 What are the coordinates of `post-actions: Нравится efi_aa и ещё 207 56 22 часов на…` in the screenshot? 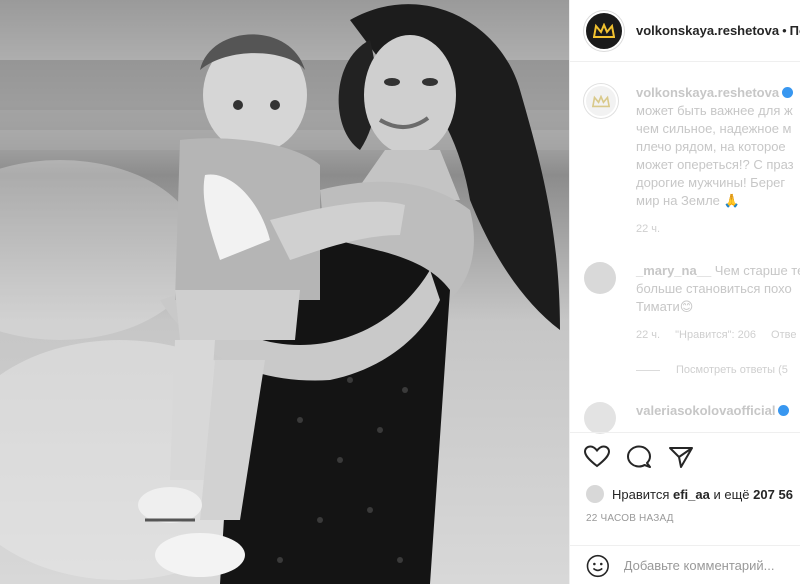 It's located at (685, 507).